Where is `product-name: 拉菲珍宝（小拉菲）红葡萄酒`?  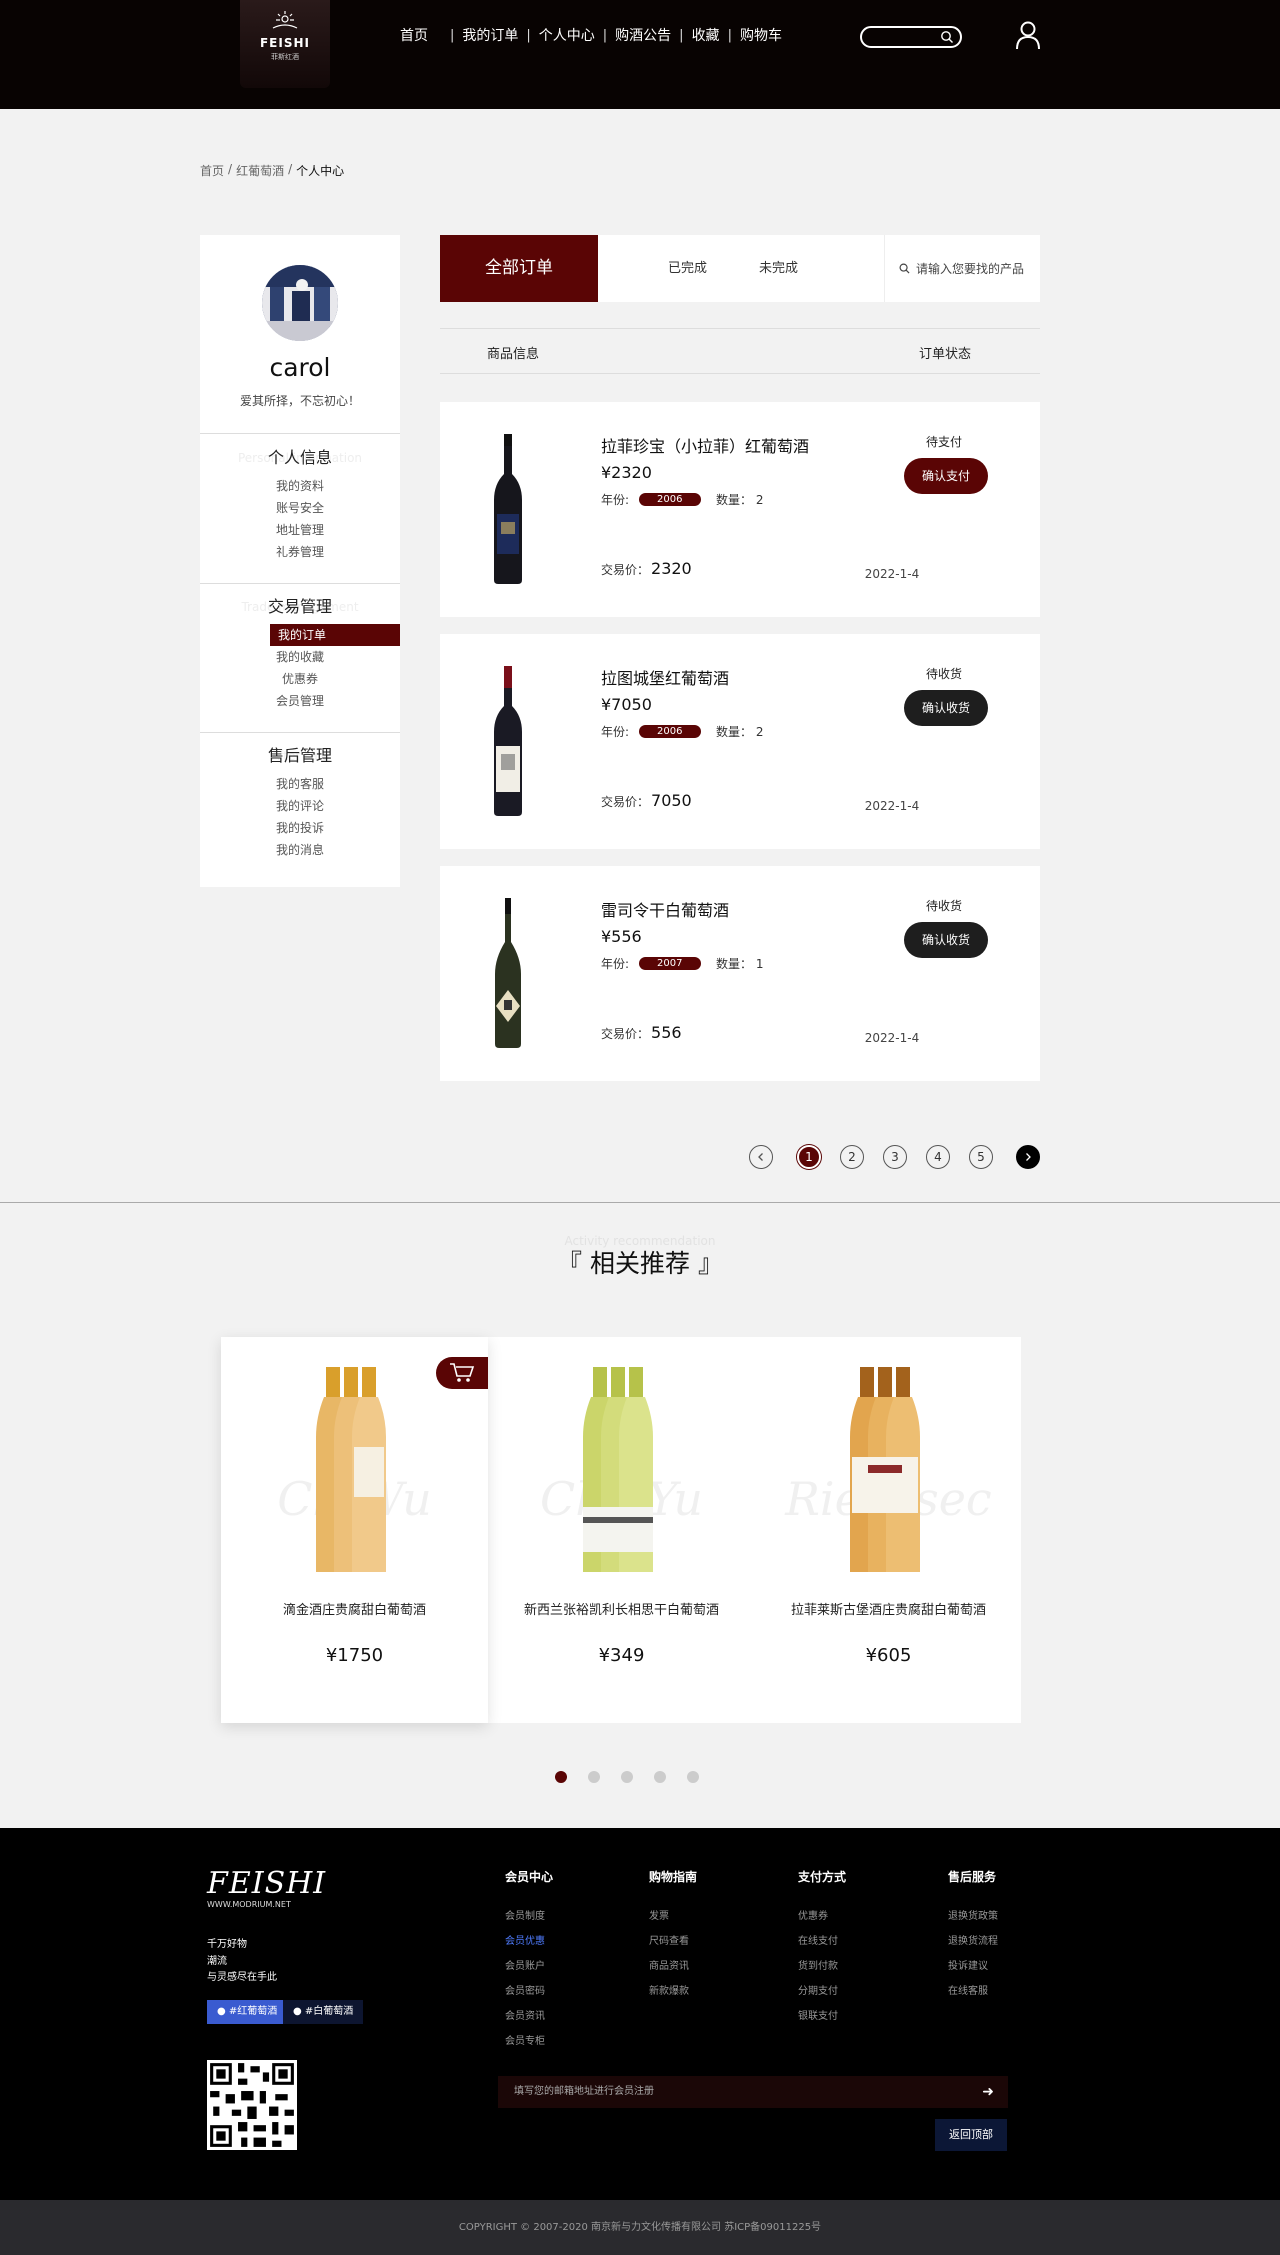
product-name: 拉菲珍宝（小拉菲）红葡萄酒 is located at coordinates (705, 445).